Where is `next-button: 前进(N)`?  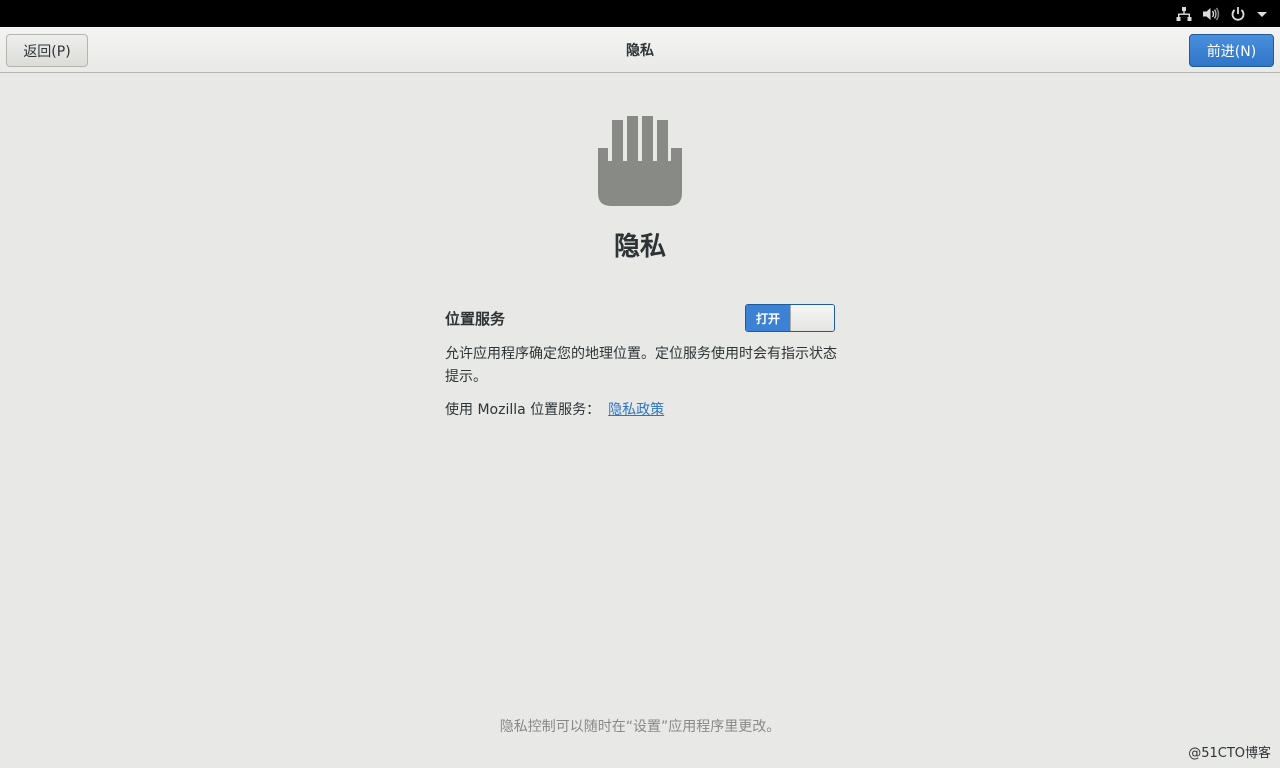
next-button: 前进(N) is located at coordinates (1231, 50).